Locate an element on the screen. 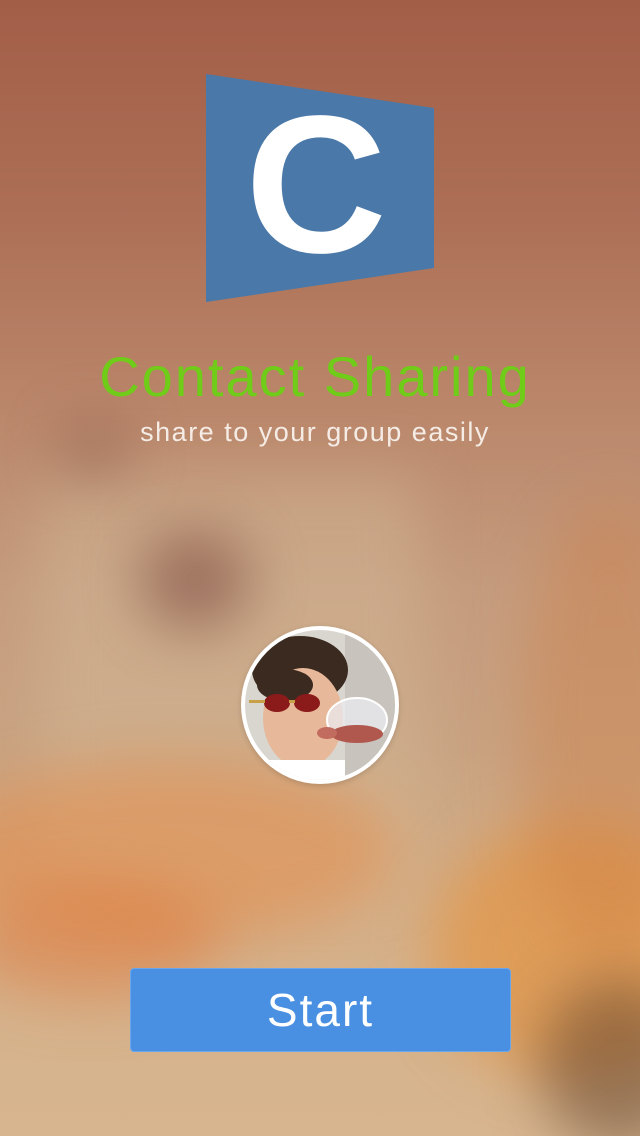 The width and height of the screenshot is (640, 1136). app-title: Contact Sharing is located at coordinates (315, 376).